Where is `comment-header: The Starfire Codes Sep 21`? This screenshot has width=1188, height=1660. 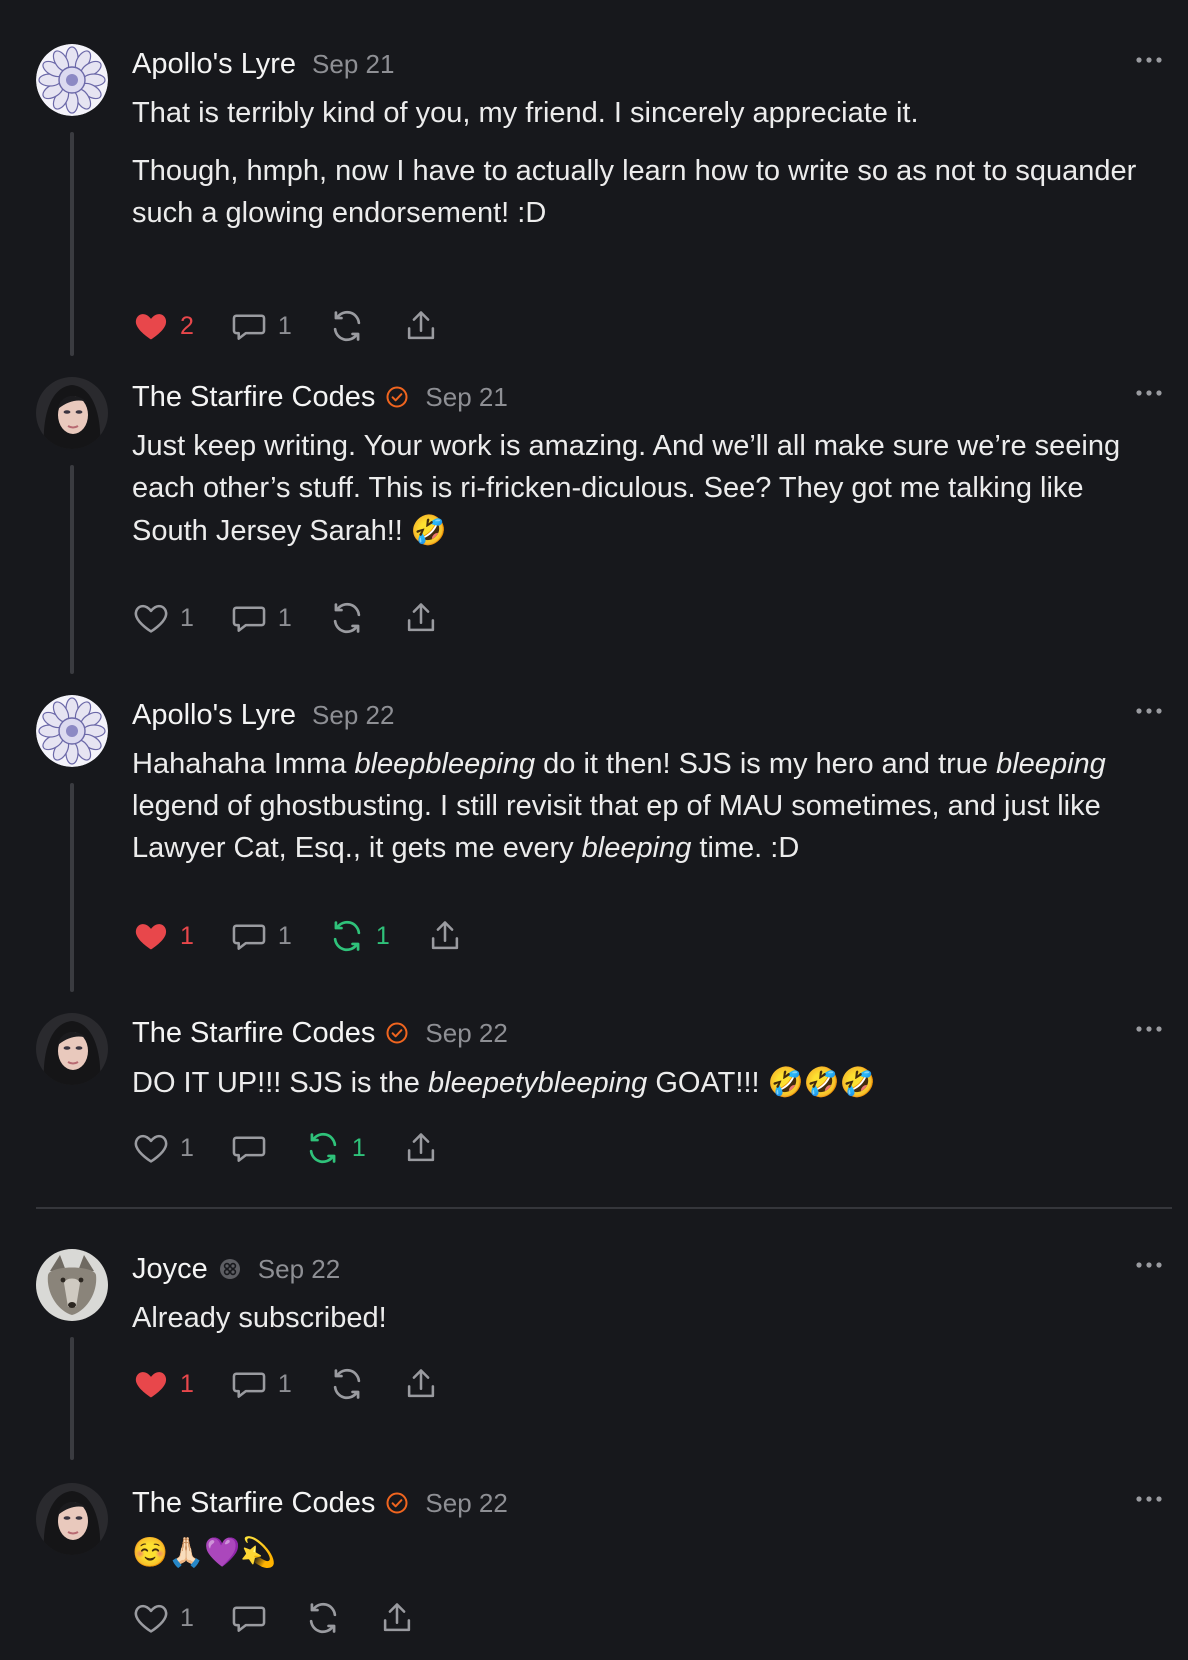
comment-header: The Starfire Codes Sep 21 is located at coordinates (320, 397).